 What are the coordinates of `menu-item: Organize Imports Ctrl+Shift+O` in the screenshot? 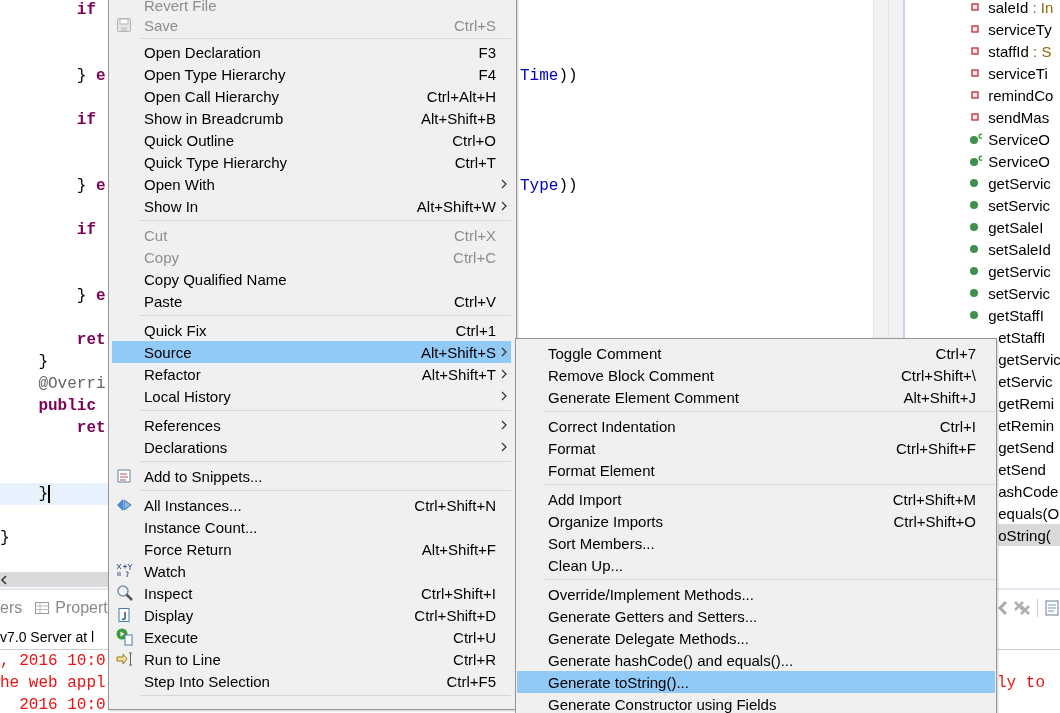 It's located at (756, 521).